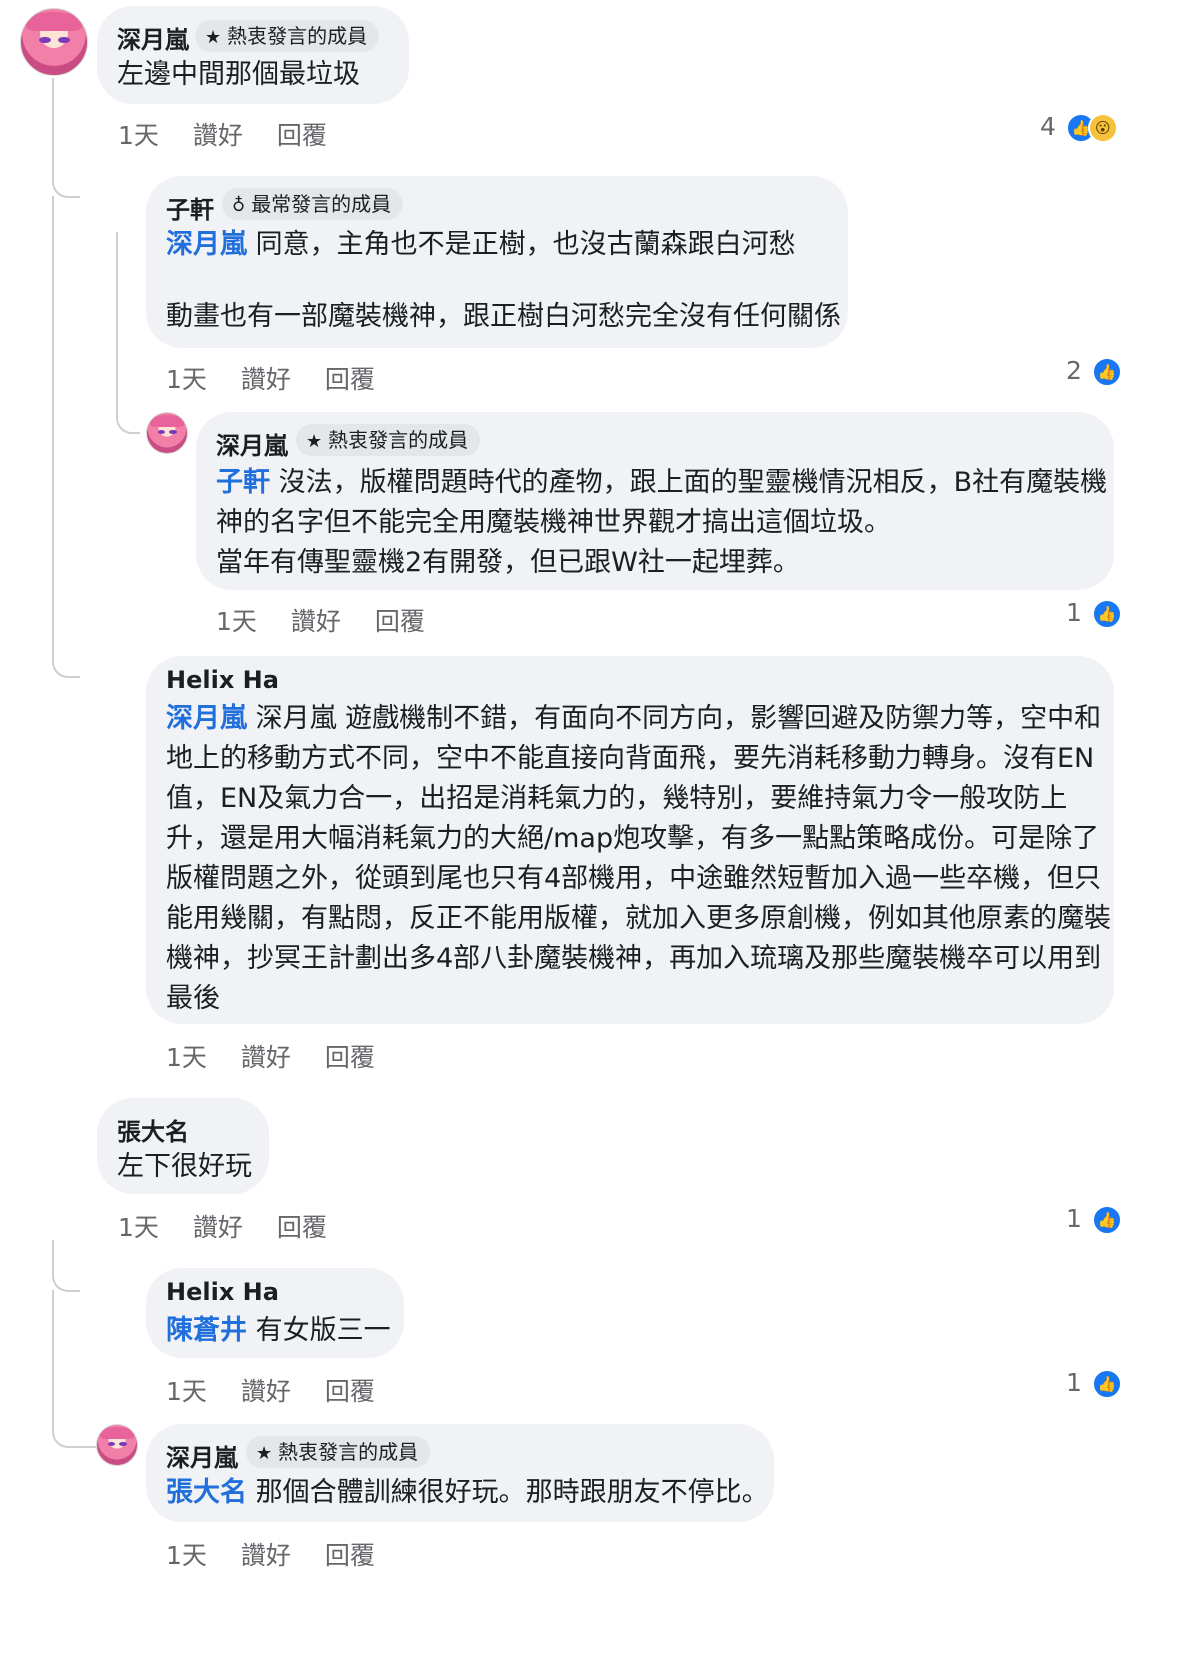  What do you see at coordinates (467, 1492) in the screenshot?
I see `comment-text: 張大名 那個合體訓練很好玩。那時跟朋友不停比。` at bounding box center [467, 1492].